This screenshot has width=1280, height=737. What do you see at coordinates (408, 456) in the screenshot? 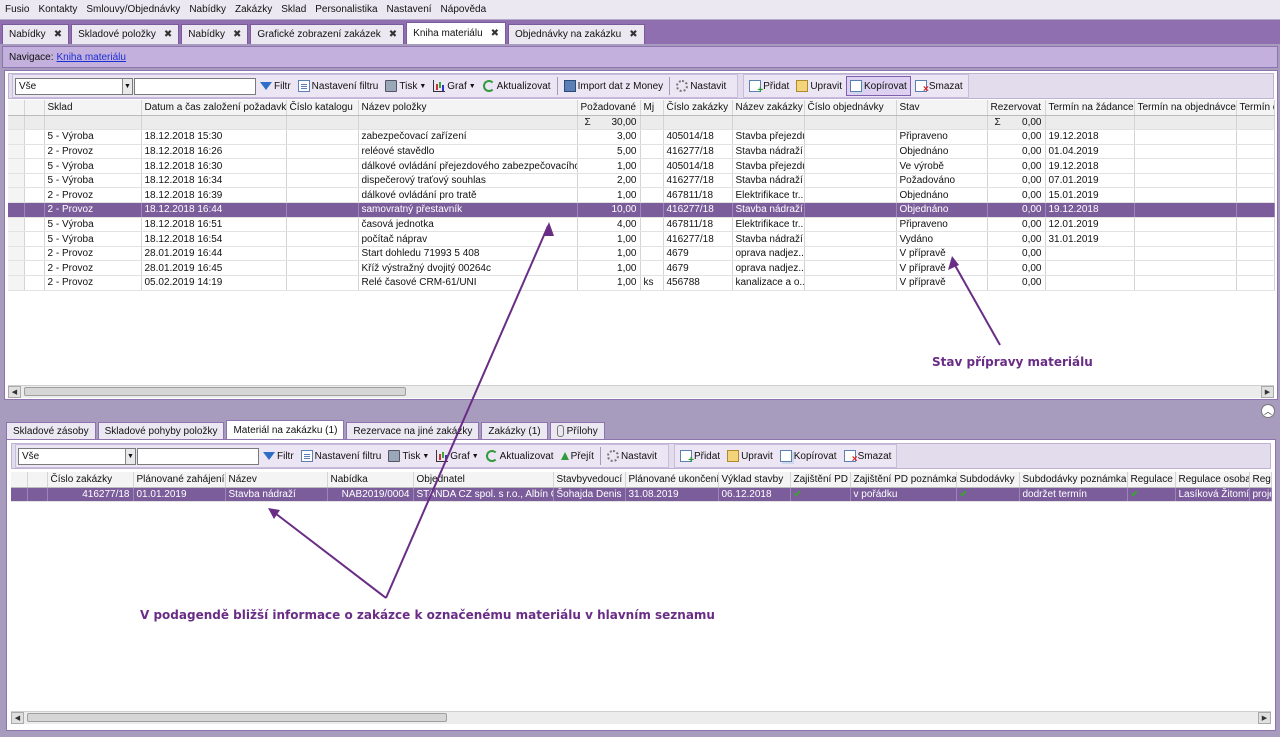
I see `sub-print-button: Tisk ▼` at bounding box center [408, 456].